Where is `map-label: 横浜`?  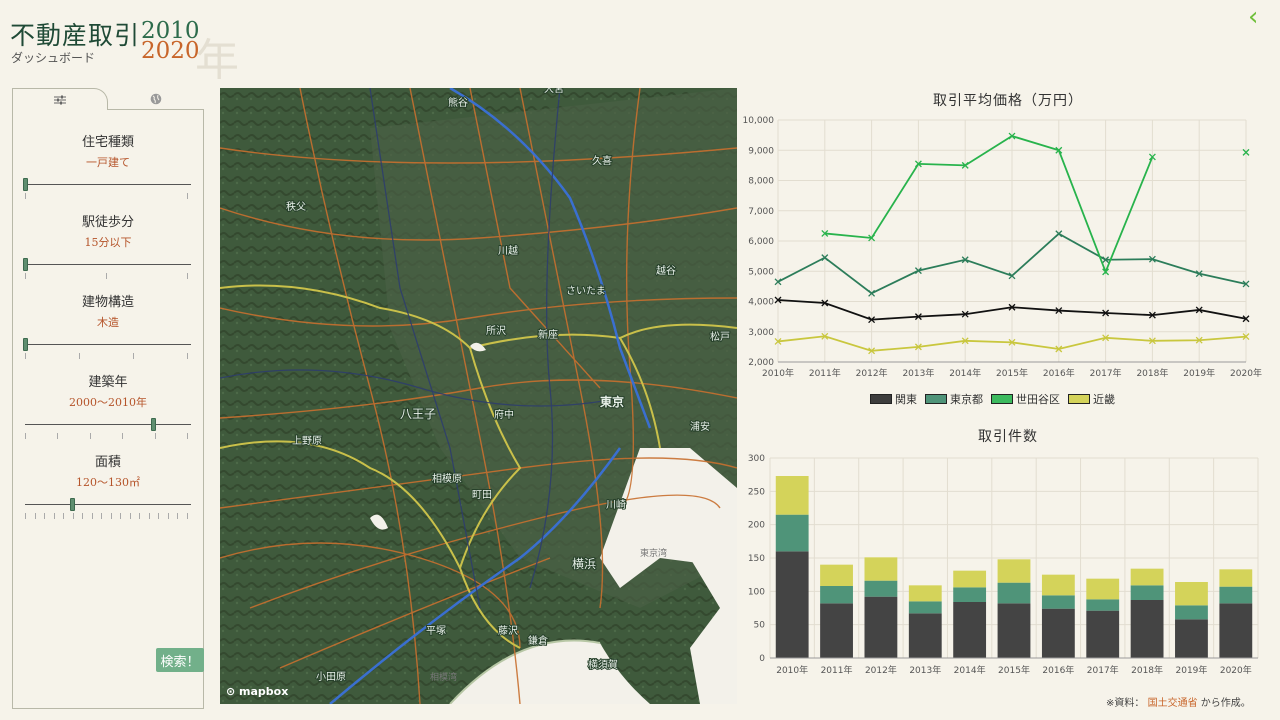
map-label: 横浜 is located at coordinates (584, 564).